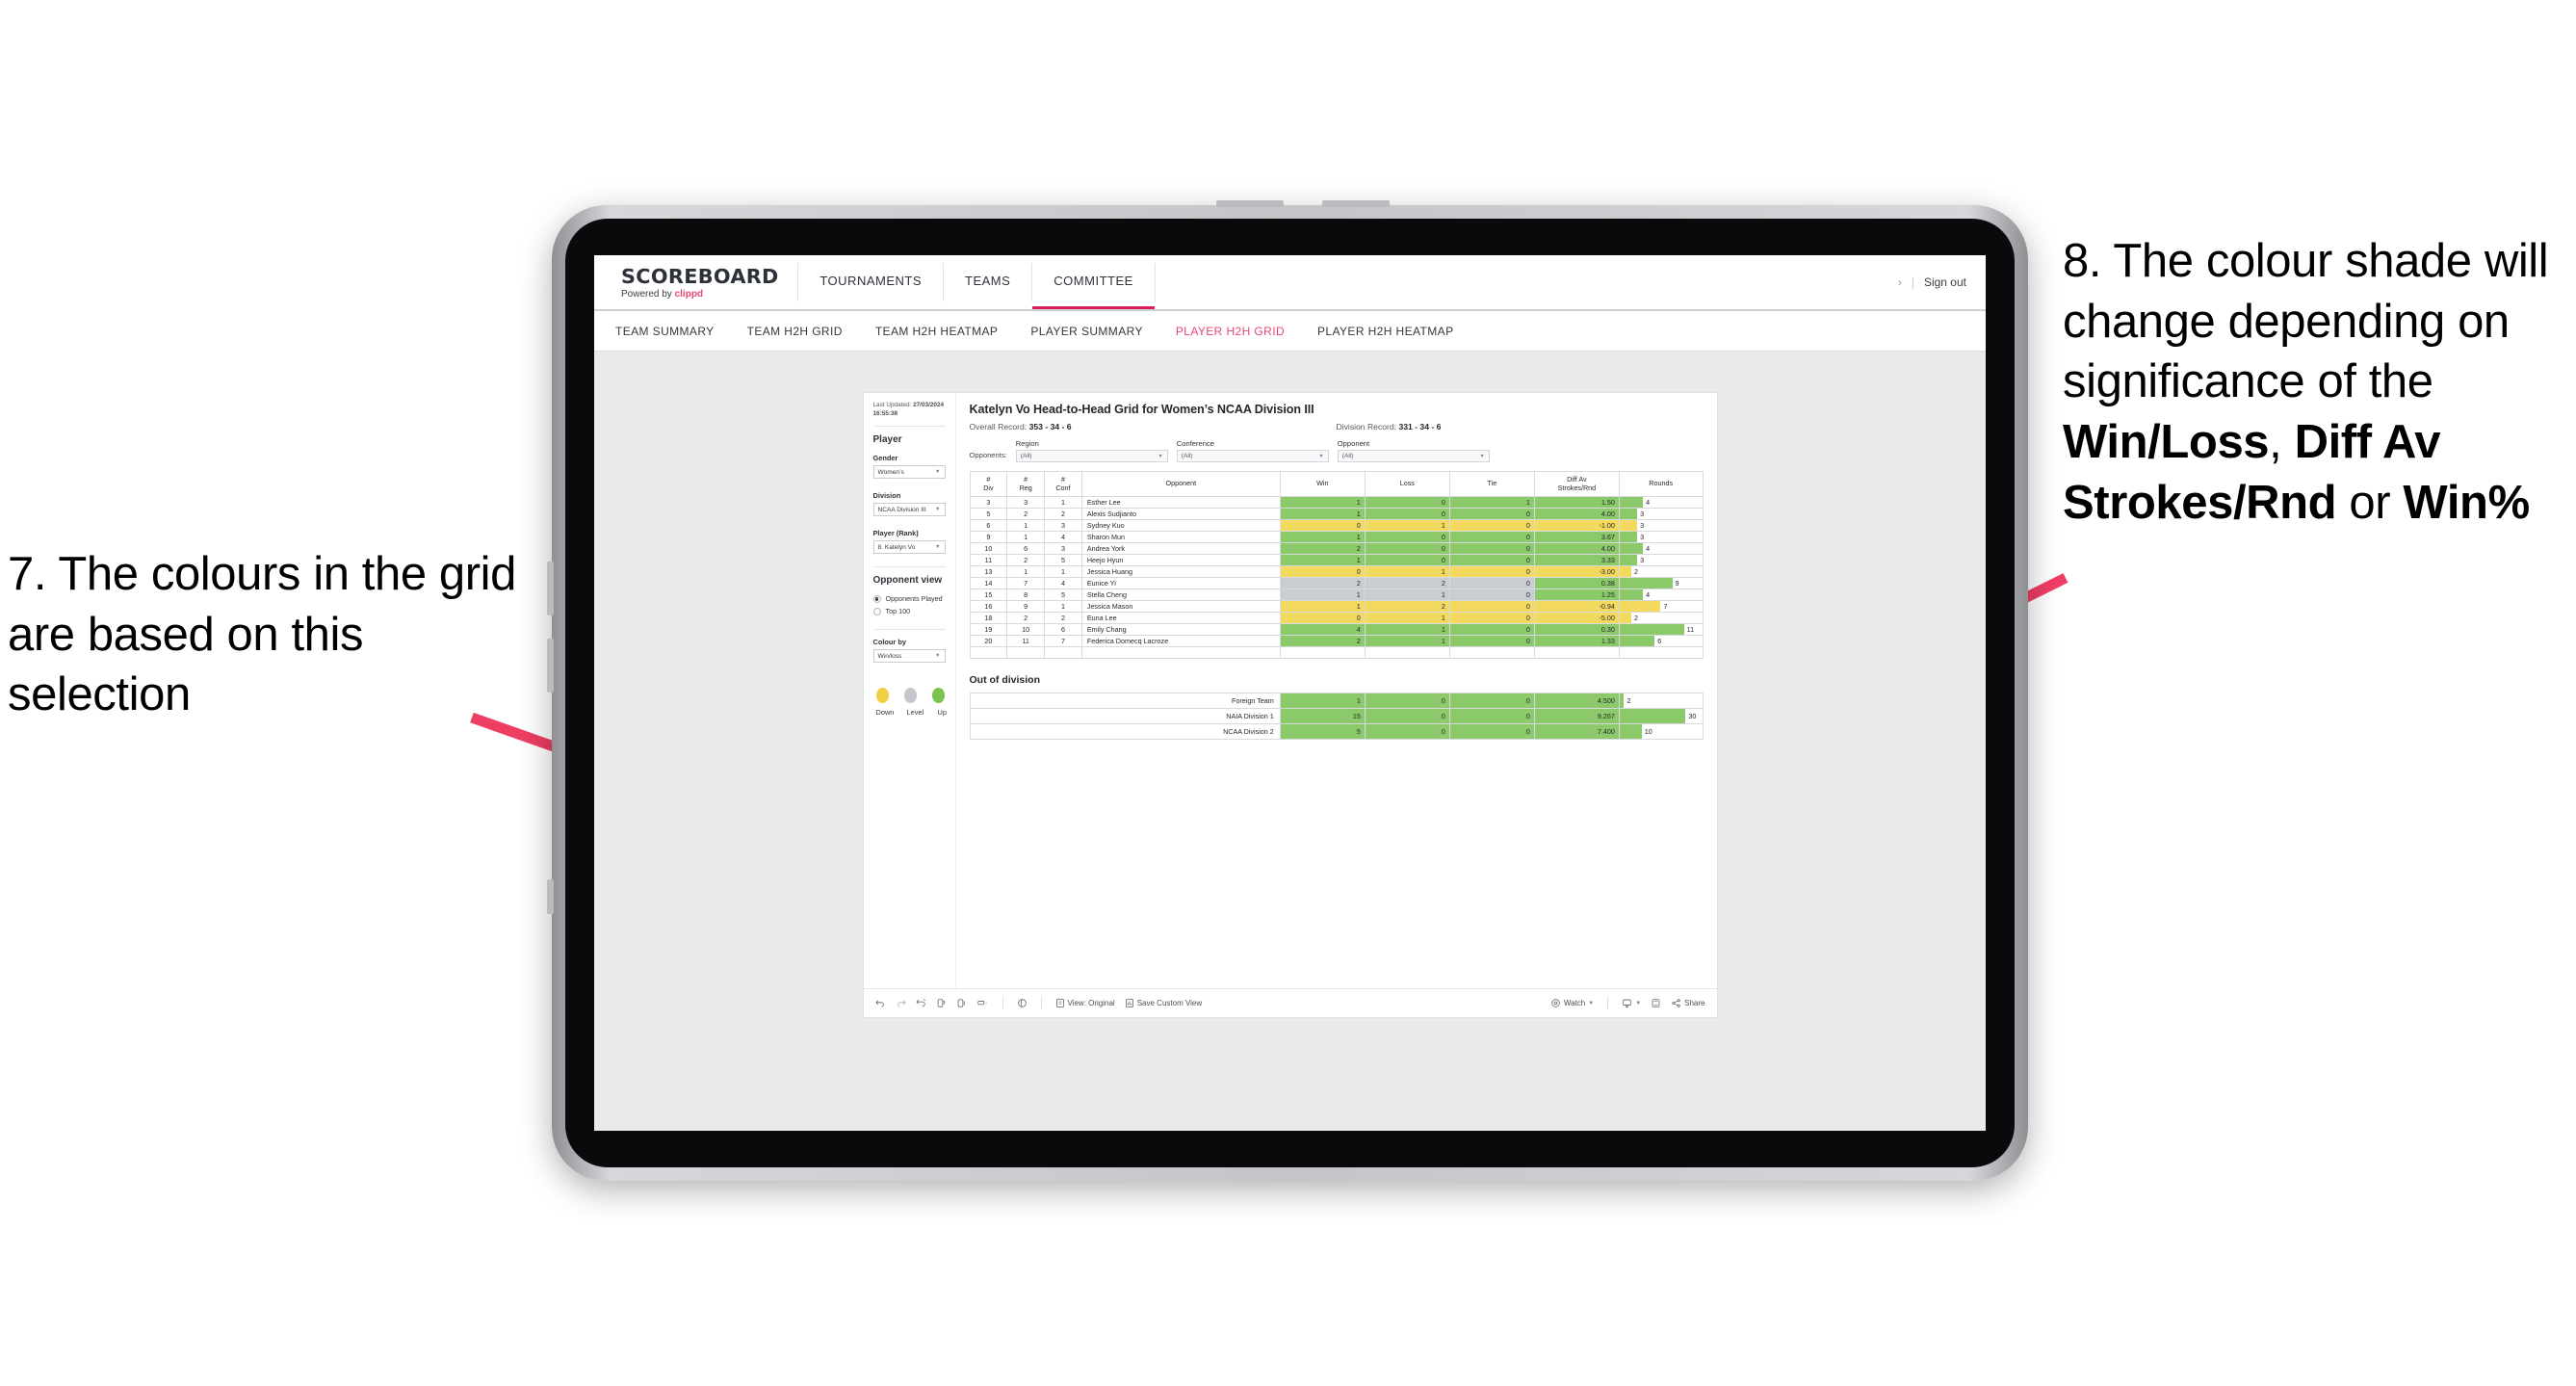  What do you see at coordinates (1648, 731) in the screenshot?
I see `rounds-value: 10` at bounding box center [1648, 731].